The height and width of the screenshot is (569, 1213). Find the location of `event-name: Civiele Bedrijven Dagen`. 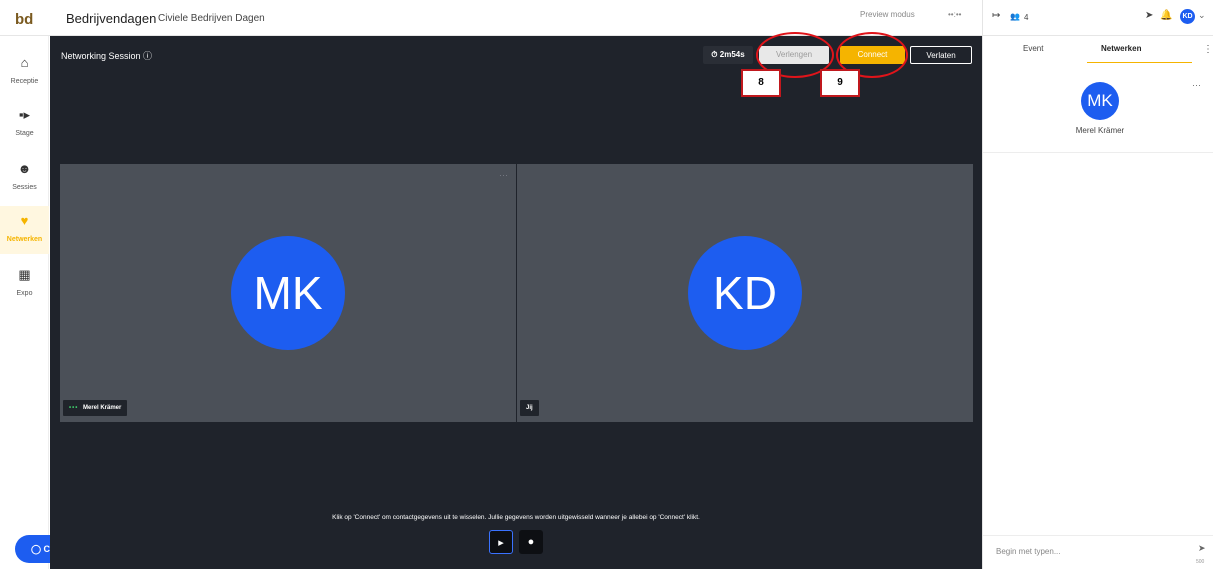

event-name: Civiele Bedrijven Dagen is located at coordinates (211, 18).